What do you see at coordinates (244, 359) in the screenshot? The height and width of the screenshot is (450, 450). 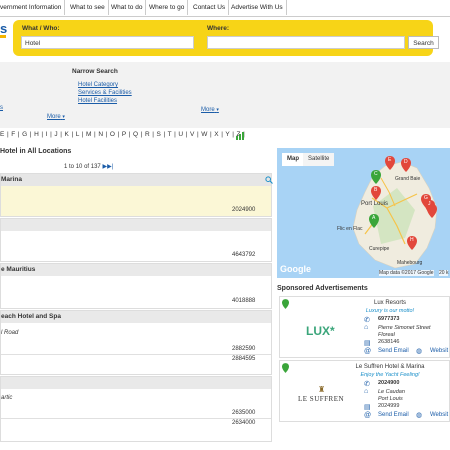 I see `listing-phone: 2884595` at bounding box center [244, 359].